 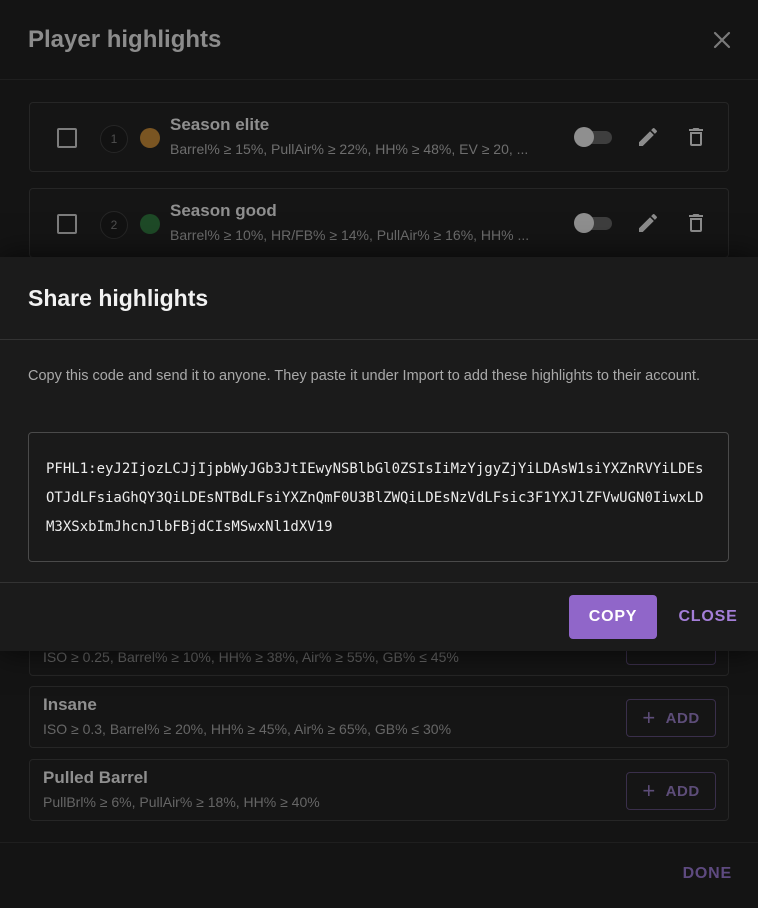 I want to click on preset-name: Pulled Barrel, so click(x=95, y=777).